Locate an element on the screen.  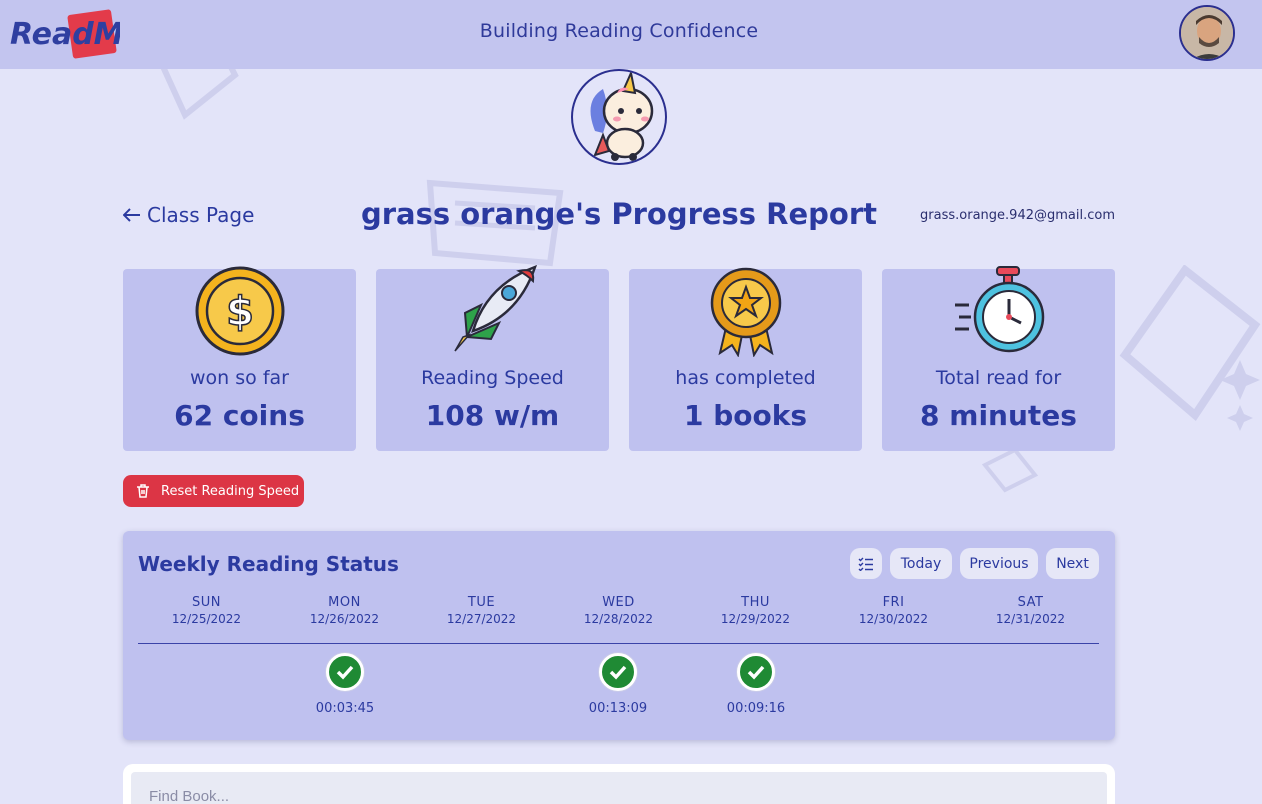
coins-value: 62 coins is located at coordinates (239, 415).